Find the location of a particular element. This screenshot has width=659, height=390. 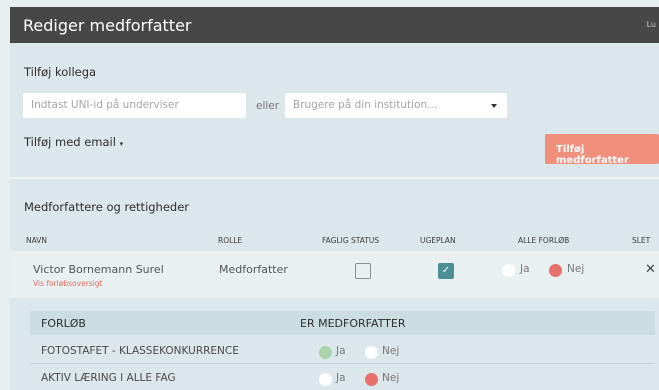

delete-icon: ✕ is located at coordinates (650, 269).